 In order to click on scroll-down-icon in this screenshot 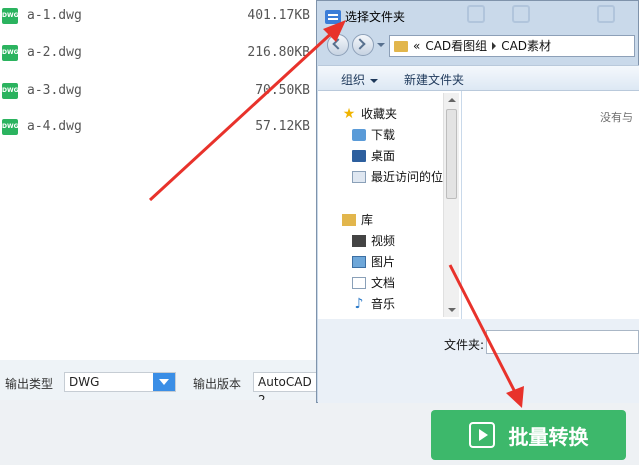, I will do `click(452, 310)`.